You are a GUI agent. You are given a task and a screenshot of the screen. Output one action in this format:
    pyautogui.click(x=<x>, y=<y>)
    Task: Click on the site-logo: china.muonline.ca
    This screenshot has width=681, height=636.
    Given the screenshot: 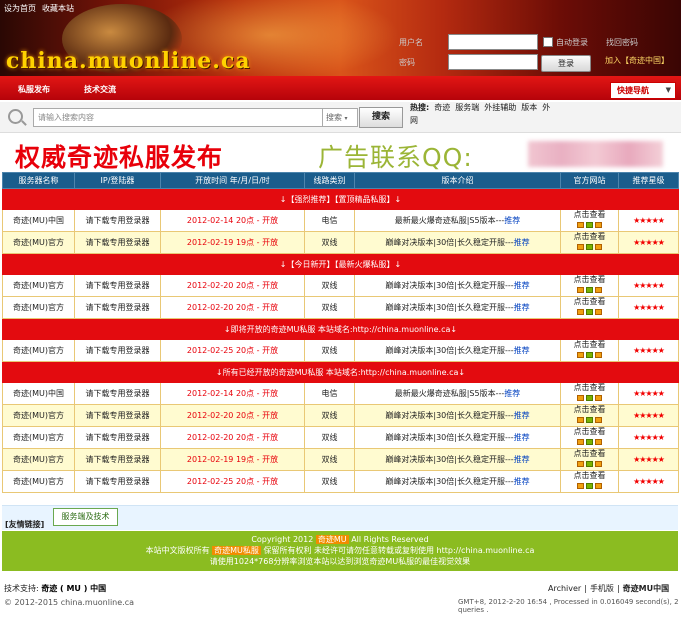 What is the action you would take?
    pyautogui.click(x=128, y=61)
    